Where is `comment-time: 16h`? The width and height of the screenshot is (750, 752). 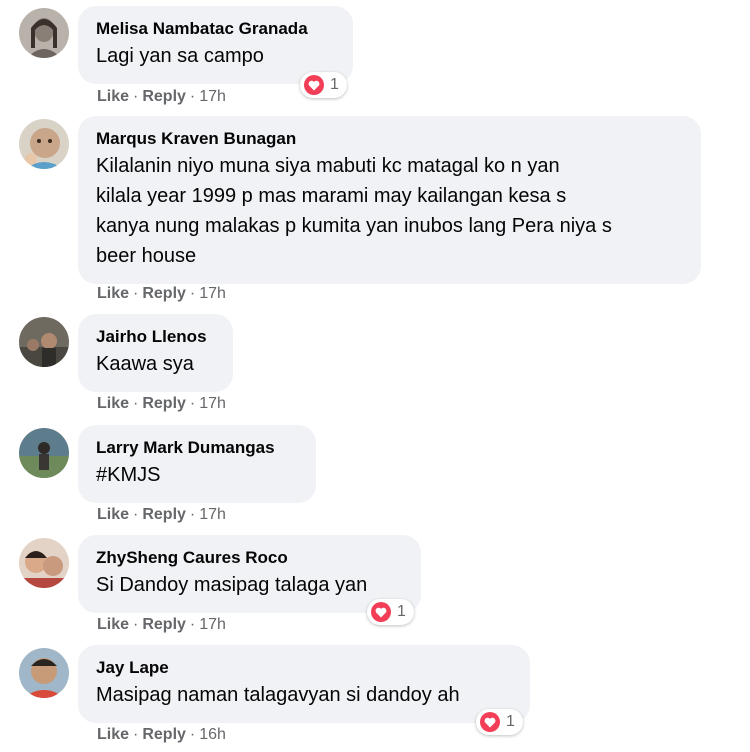 comment-time: 16h is located at coordinates (212, 734).